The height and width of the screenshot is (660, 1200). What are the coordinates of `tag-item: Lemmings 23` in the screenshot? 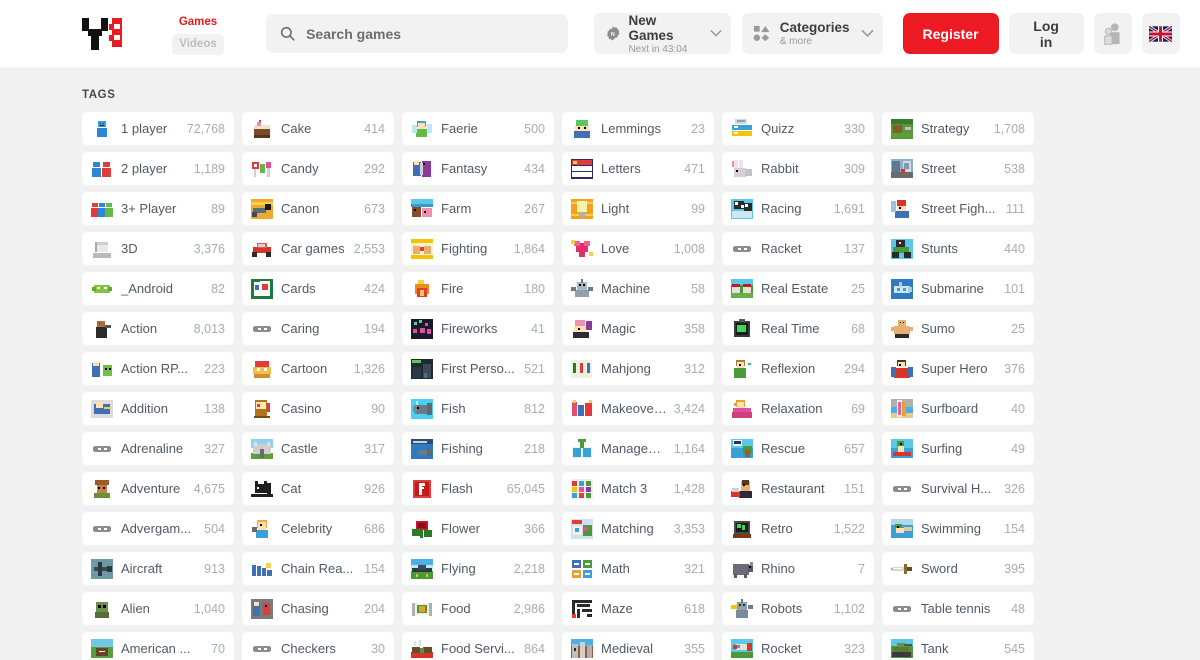 It's located at (638, 128).